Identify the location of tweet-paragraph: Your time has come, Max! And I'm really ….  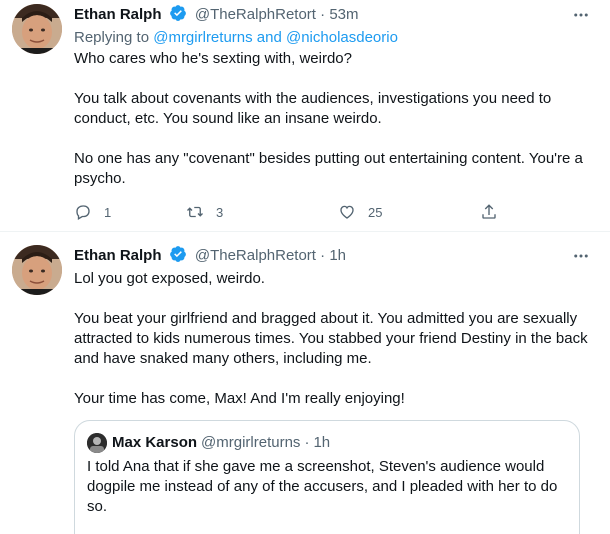
(239, 398).